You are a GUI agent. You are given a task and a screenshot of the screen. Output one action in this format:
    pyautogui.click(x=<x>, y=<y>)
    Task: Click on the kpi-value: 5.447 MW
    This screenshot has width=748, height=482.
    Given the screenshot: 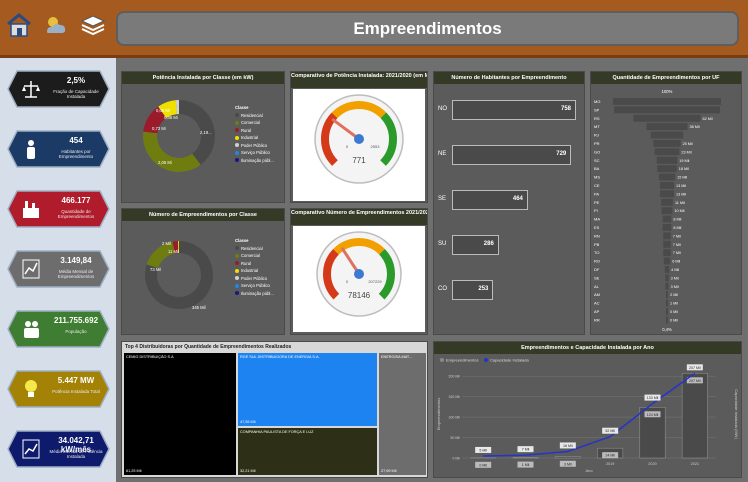 What is the action you would take?
    pyautogui.click(x=76, y=380)
    